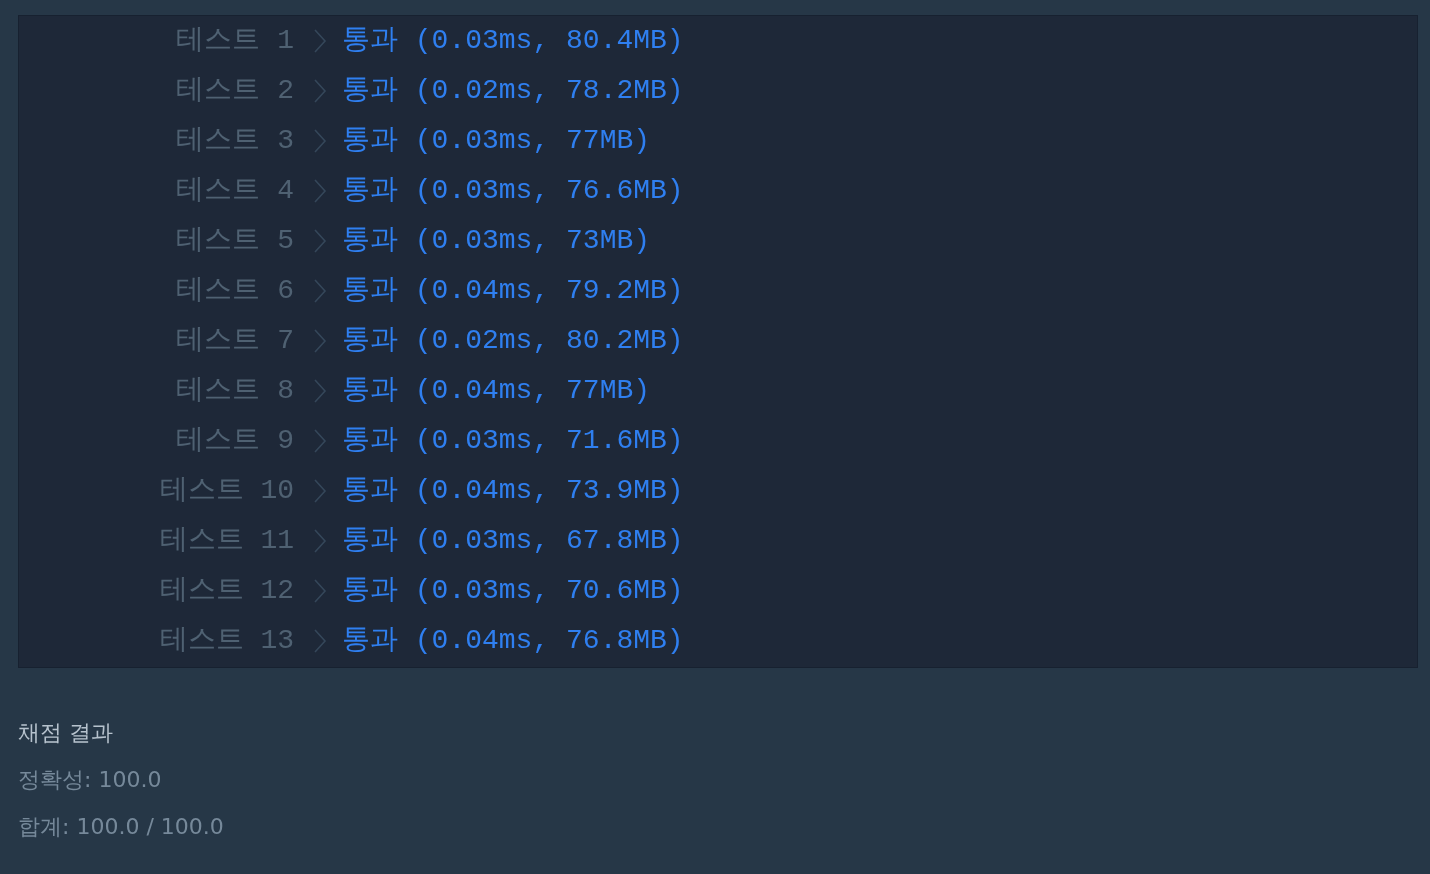  What do you see at coordinates (513, 541) in the screenshot?
I see `test-result: 통과 (0.03ms, 67.8MB)` at bounding box center [513, 541].